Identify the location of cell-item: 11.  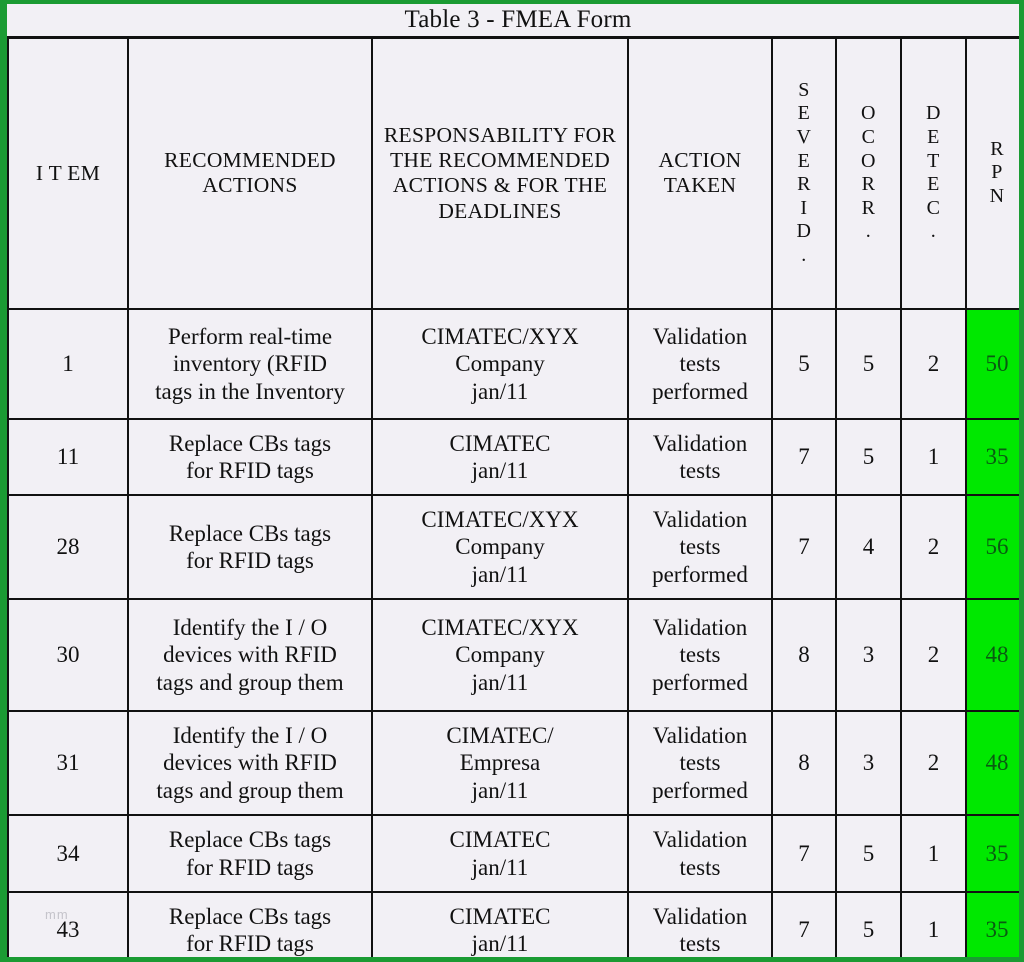
(68, 457).